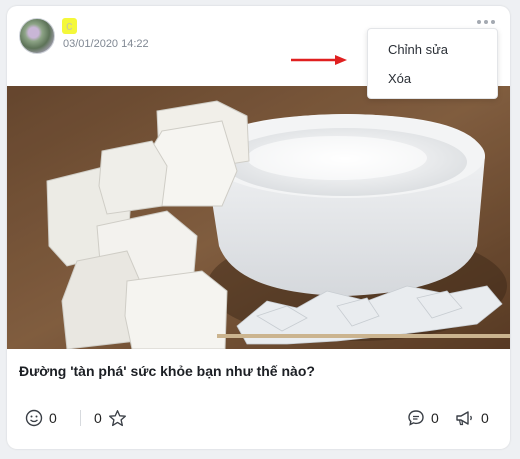 The height and width of the screenshot is (459, 520). Describe the element at coordinates (485, 418) in the screenshot. I see `share-count: 0` at that location.